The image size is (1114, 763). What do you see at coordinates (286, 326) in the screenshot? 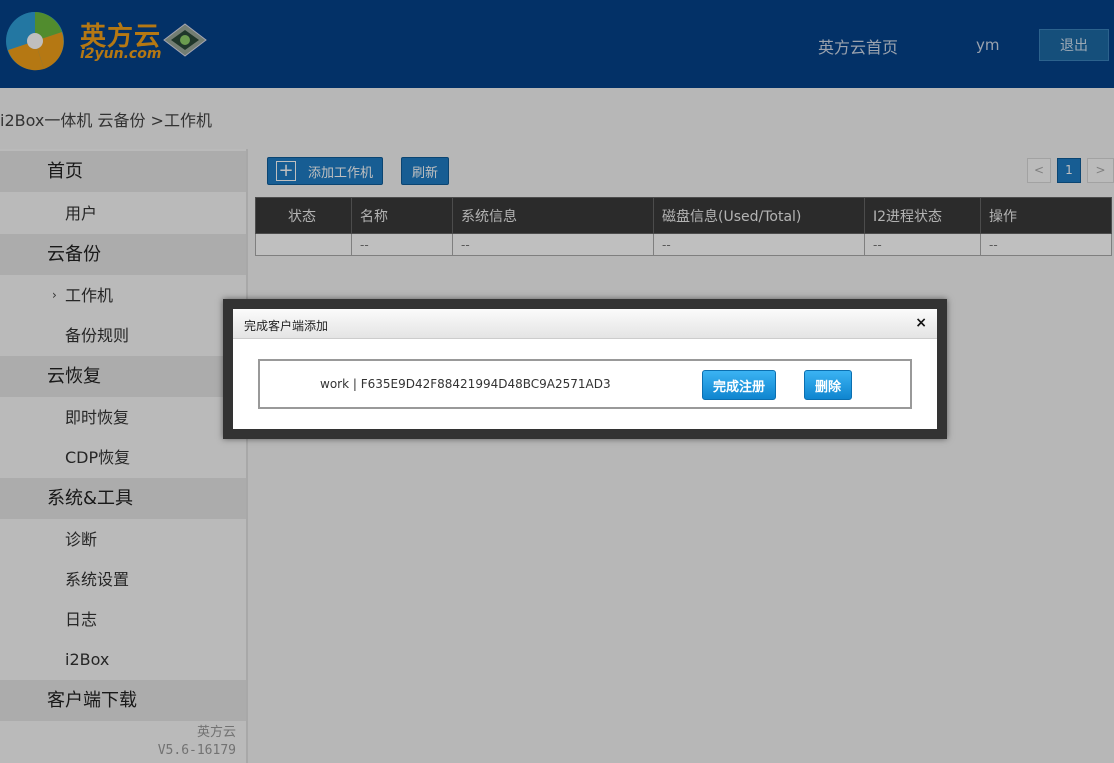
I see `dialog-title: 完成客户端添加` at bounding box center [286, 326].